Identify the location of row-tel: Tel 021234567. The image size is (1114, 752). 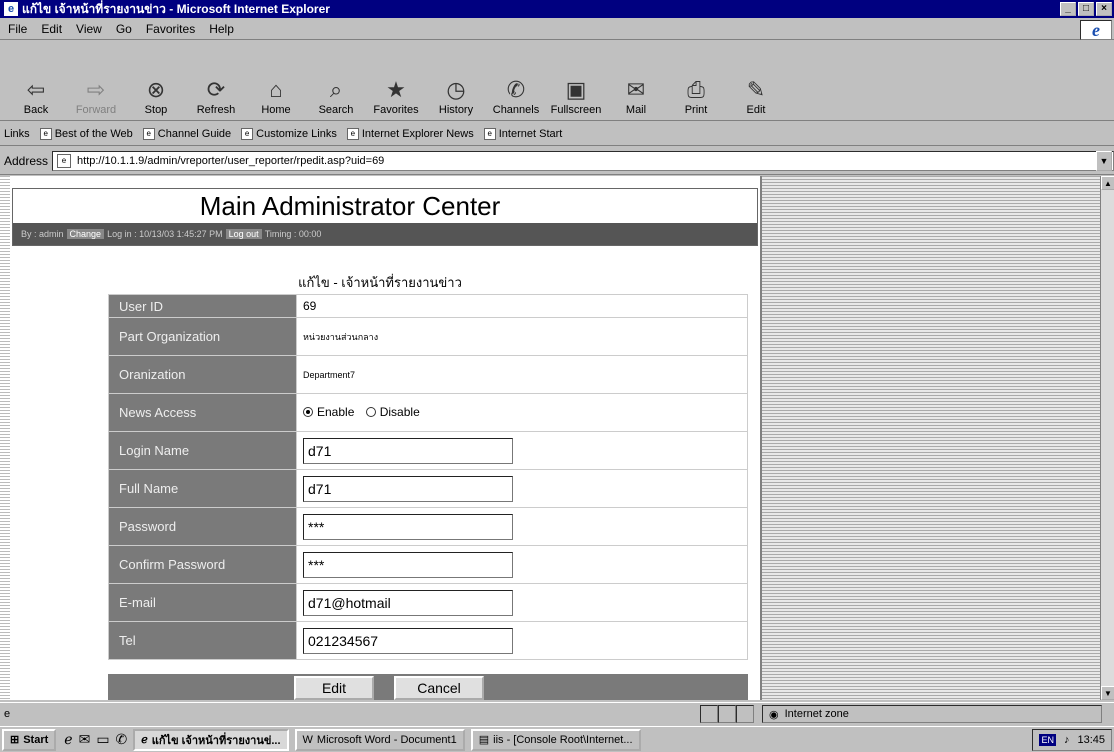
(428, 640).